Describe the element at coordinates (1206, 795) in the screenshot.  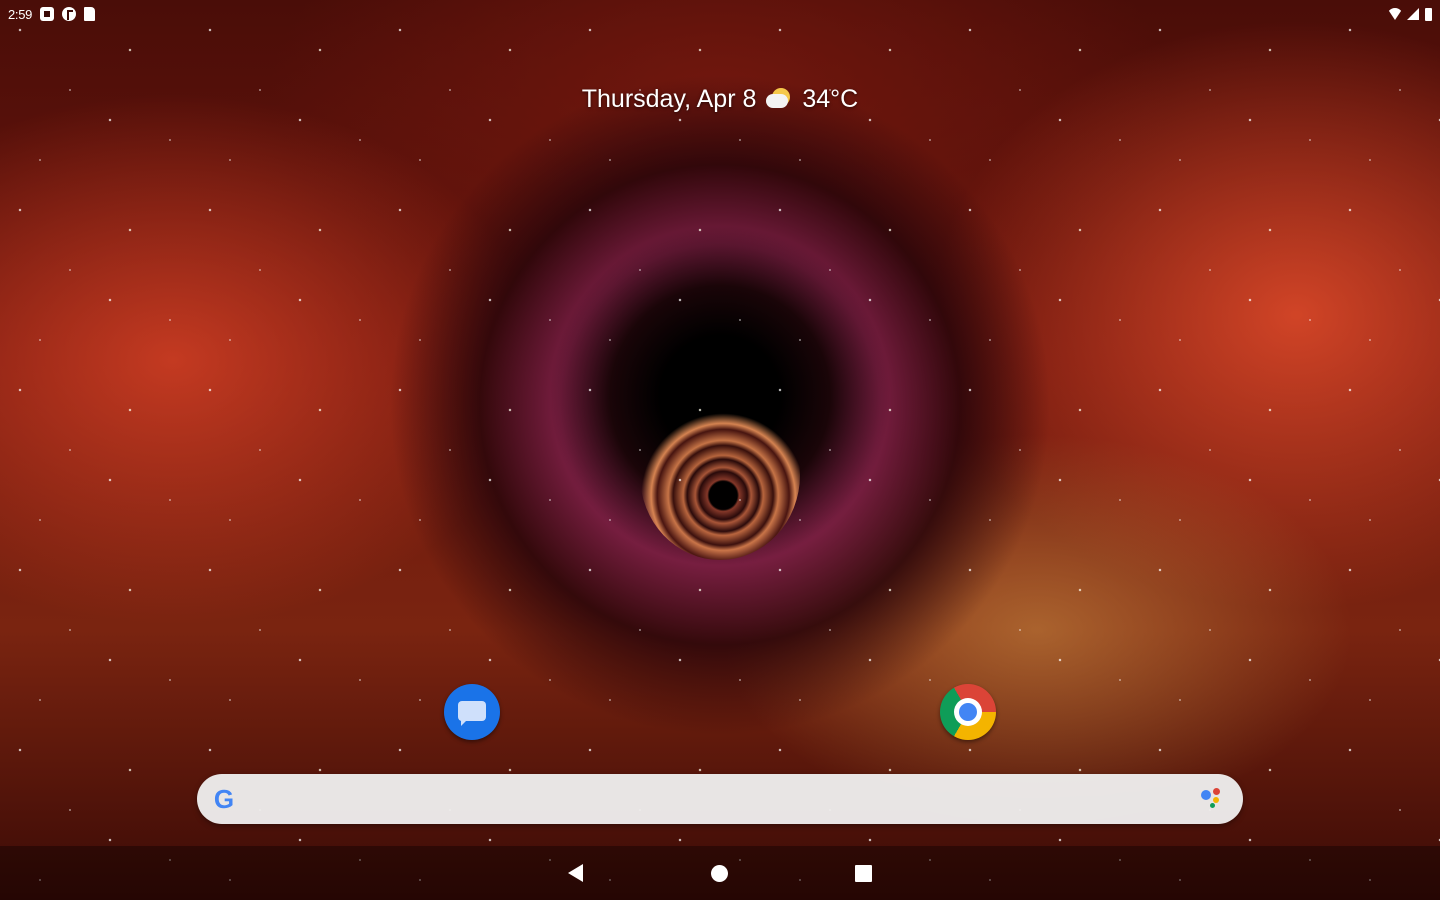
I see `assistant-dot-blue` at that location.